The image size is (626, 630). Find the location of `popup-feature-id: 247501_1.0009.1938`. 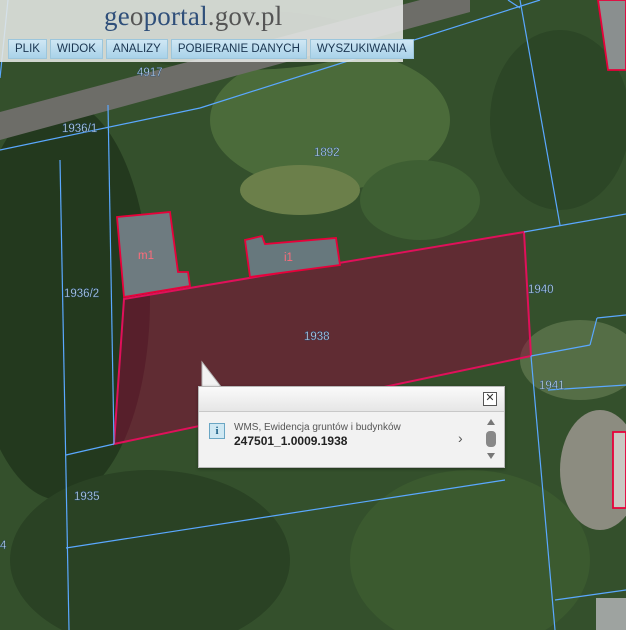

popup-feature-id: 247501_1.0009.1938 is located at coordinates (291, 441).